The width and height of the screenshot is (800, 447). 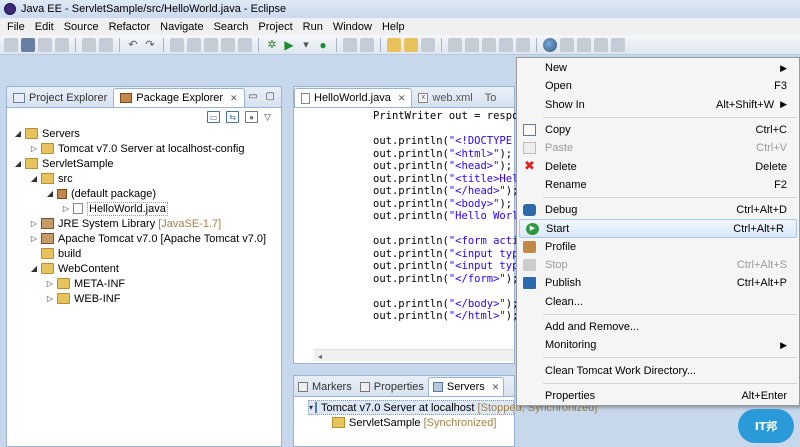 I want to click on step-over-icon, so click(x=245, y=44).